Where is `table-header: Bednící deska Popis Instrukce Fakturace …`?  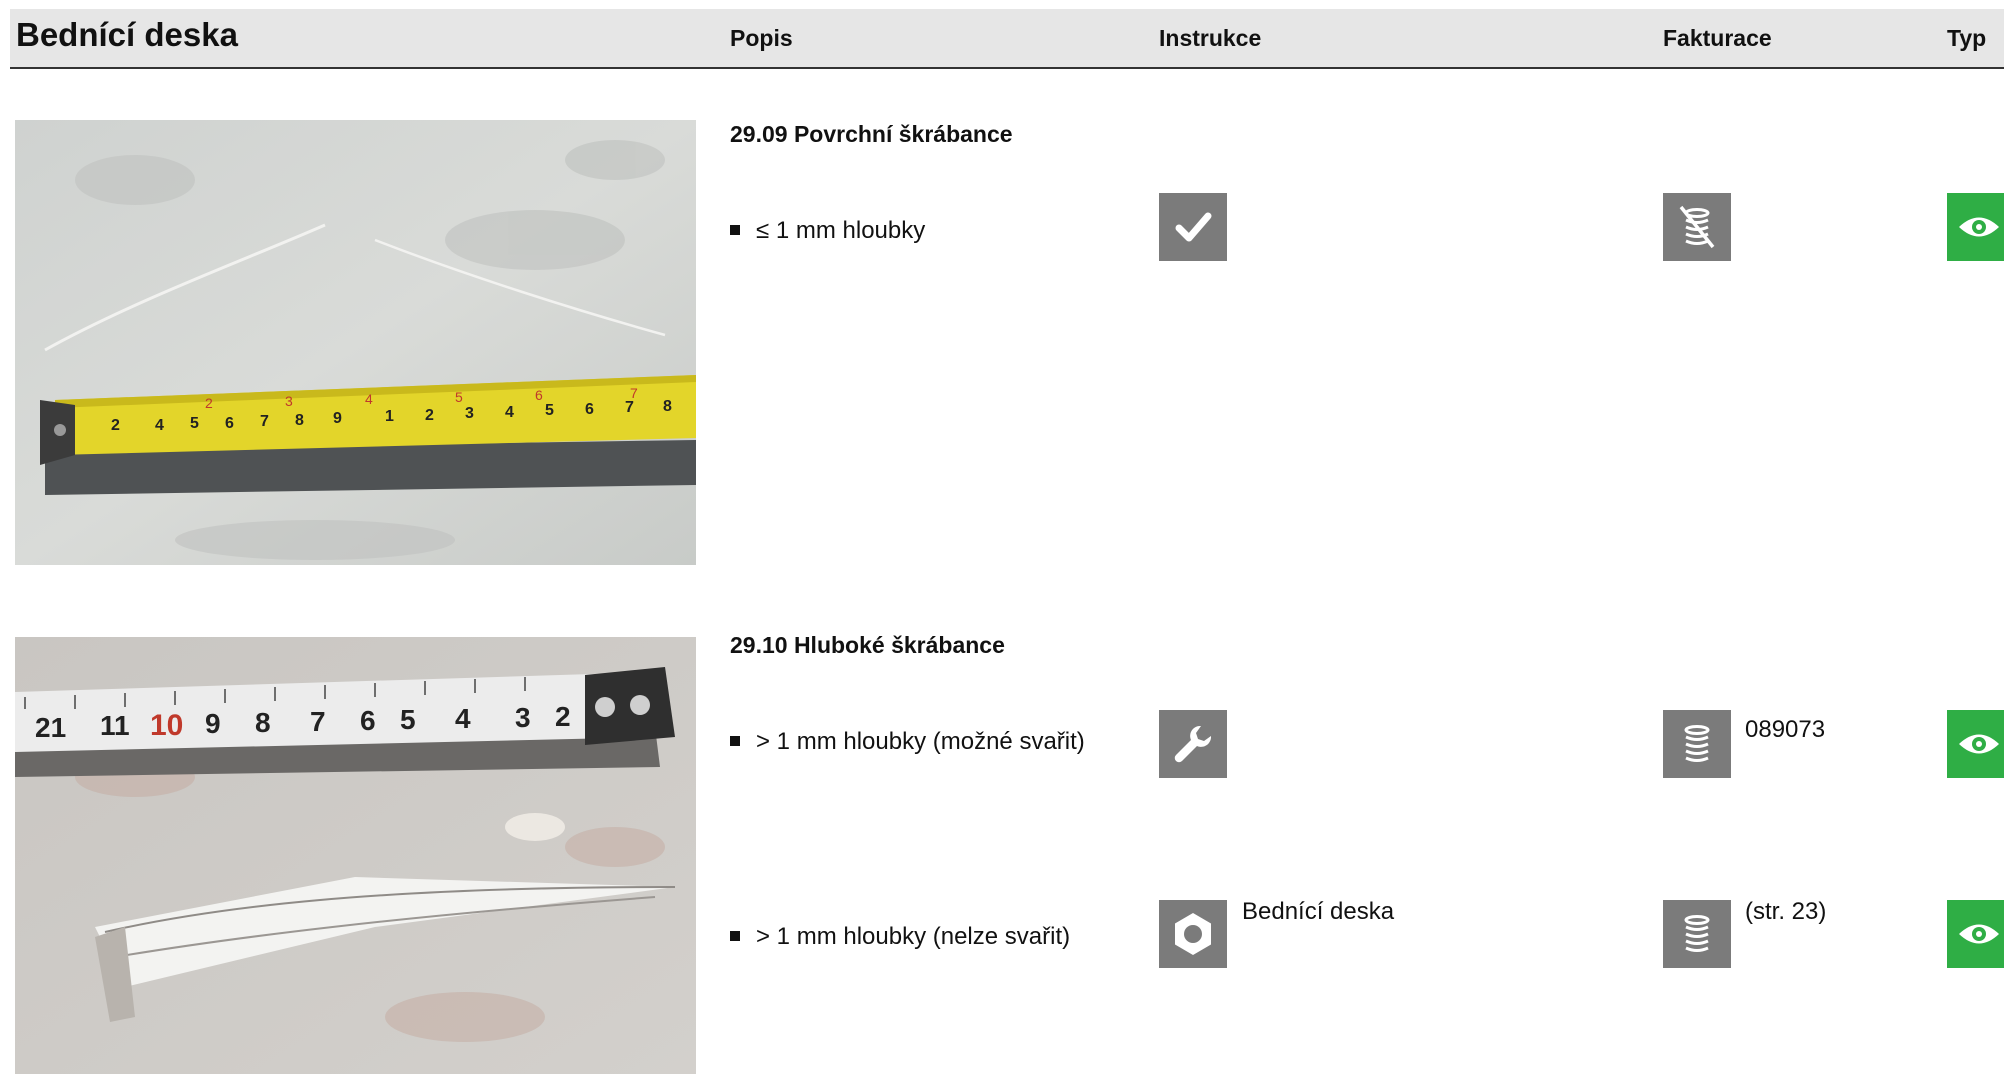
table-header: Bednící deska Popis Instrukce Fakturace … is located at coordinates (1007, 39).